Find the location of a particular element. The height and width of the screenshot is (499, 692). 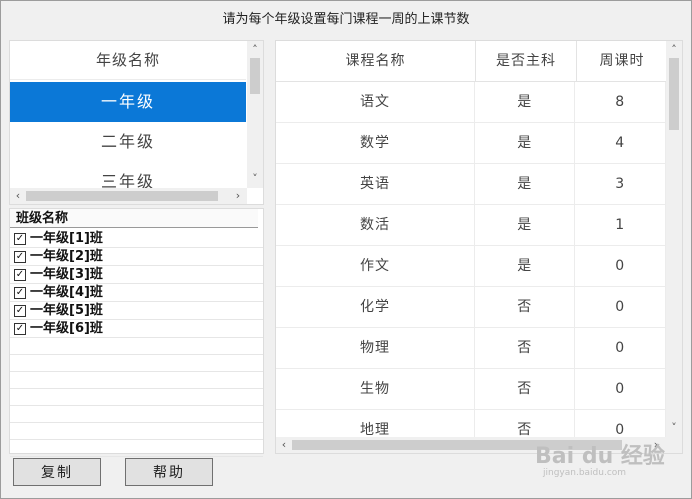

copy-button: 复制 is located at coordinates (57, 472).